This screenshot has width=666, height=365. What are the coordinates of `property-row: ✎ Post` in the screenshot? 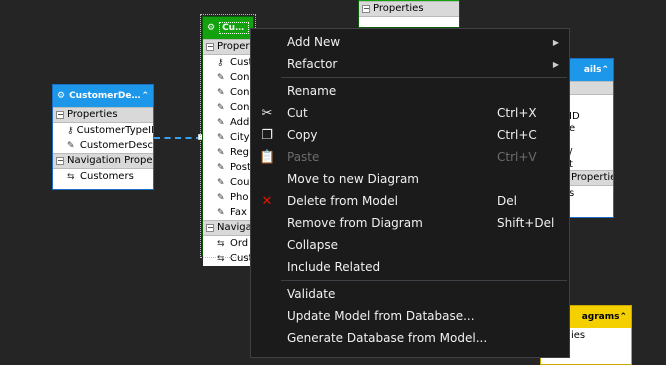 It's located at (228, 167).